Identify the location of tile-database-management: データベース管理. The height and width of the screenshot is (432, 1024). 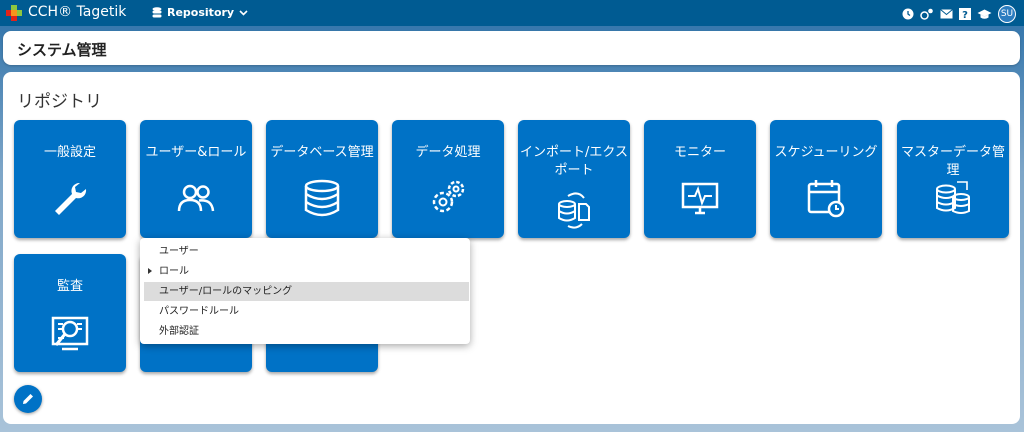
(322, 179).